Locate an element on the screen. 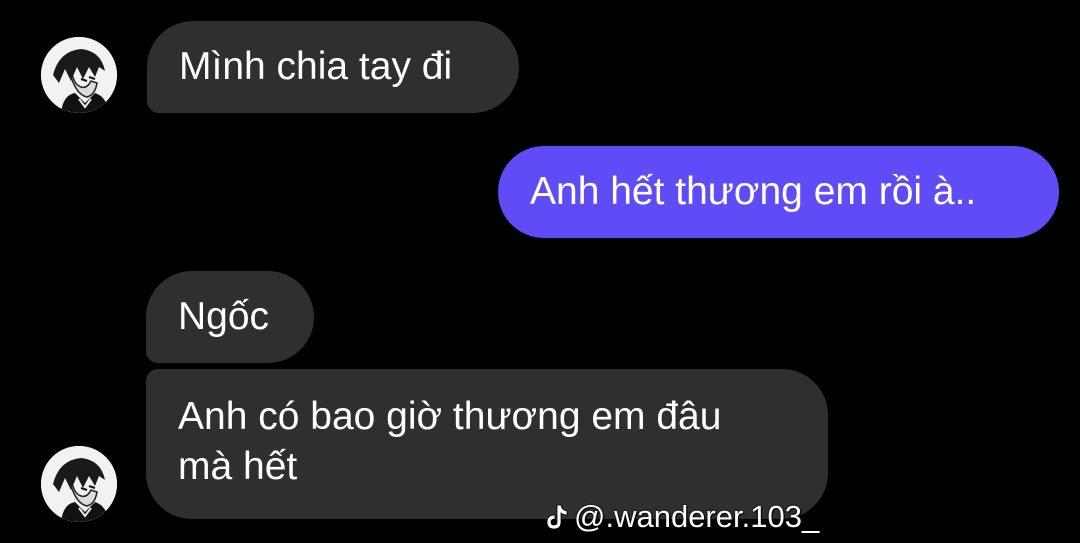 The image size is (1080, 543). message-bubble-incoming: Mình chia tay đi is located at coordinates (333, 67).